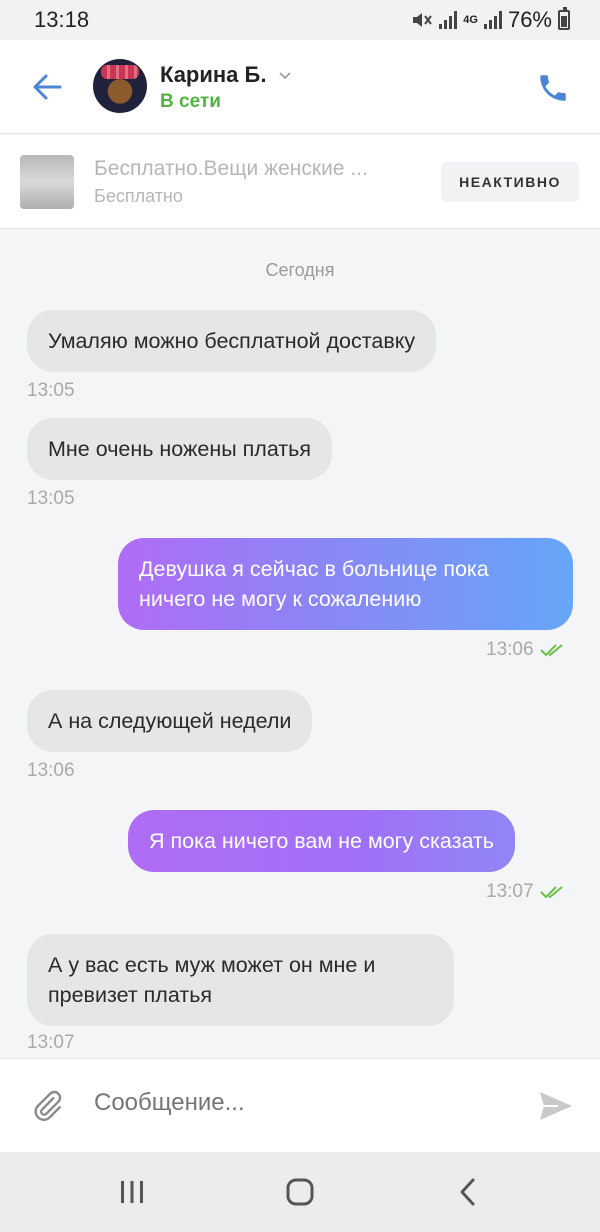 The height and width of the screenshot is (1232, 600). I want to click on status-bar: 13:18 4G 76%, so click(300, 20).